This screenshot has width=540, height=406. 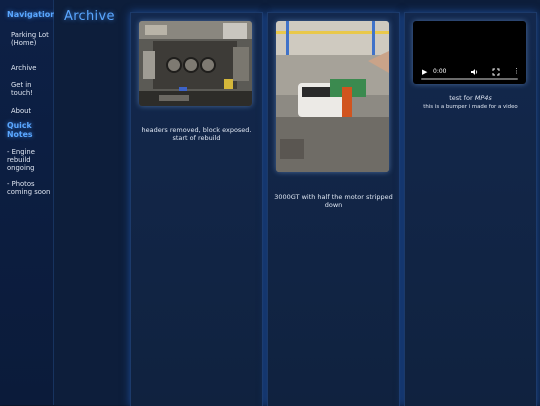 What do you see at coordinates (333, 201) in the screenshot?
I see `card-caption: 3000GT with half the motor stripped down` at bounding box center [333, 201].